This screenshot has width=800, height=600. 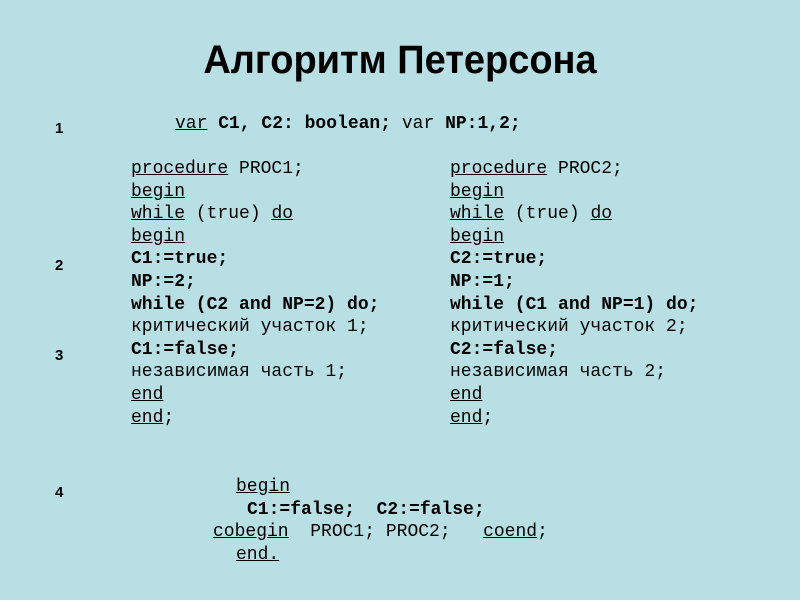 What do you see at coordinates (477, 124) in the screenshot?
I see `decl-np: NP:1,2;` at bounding box center [477, 124].